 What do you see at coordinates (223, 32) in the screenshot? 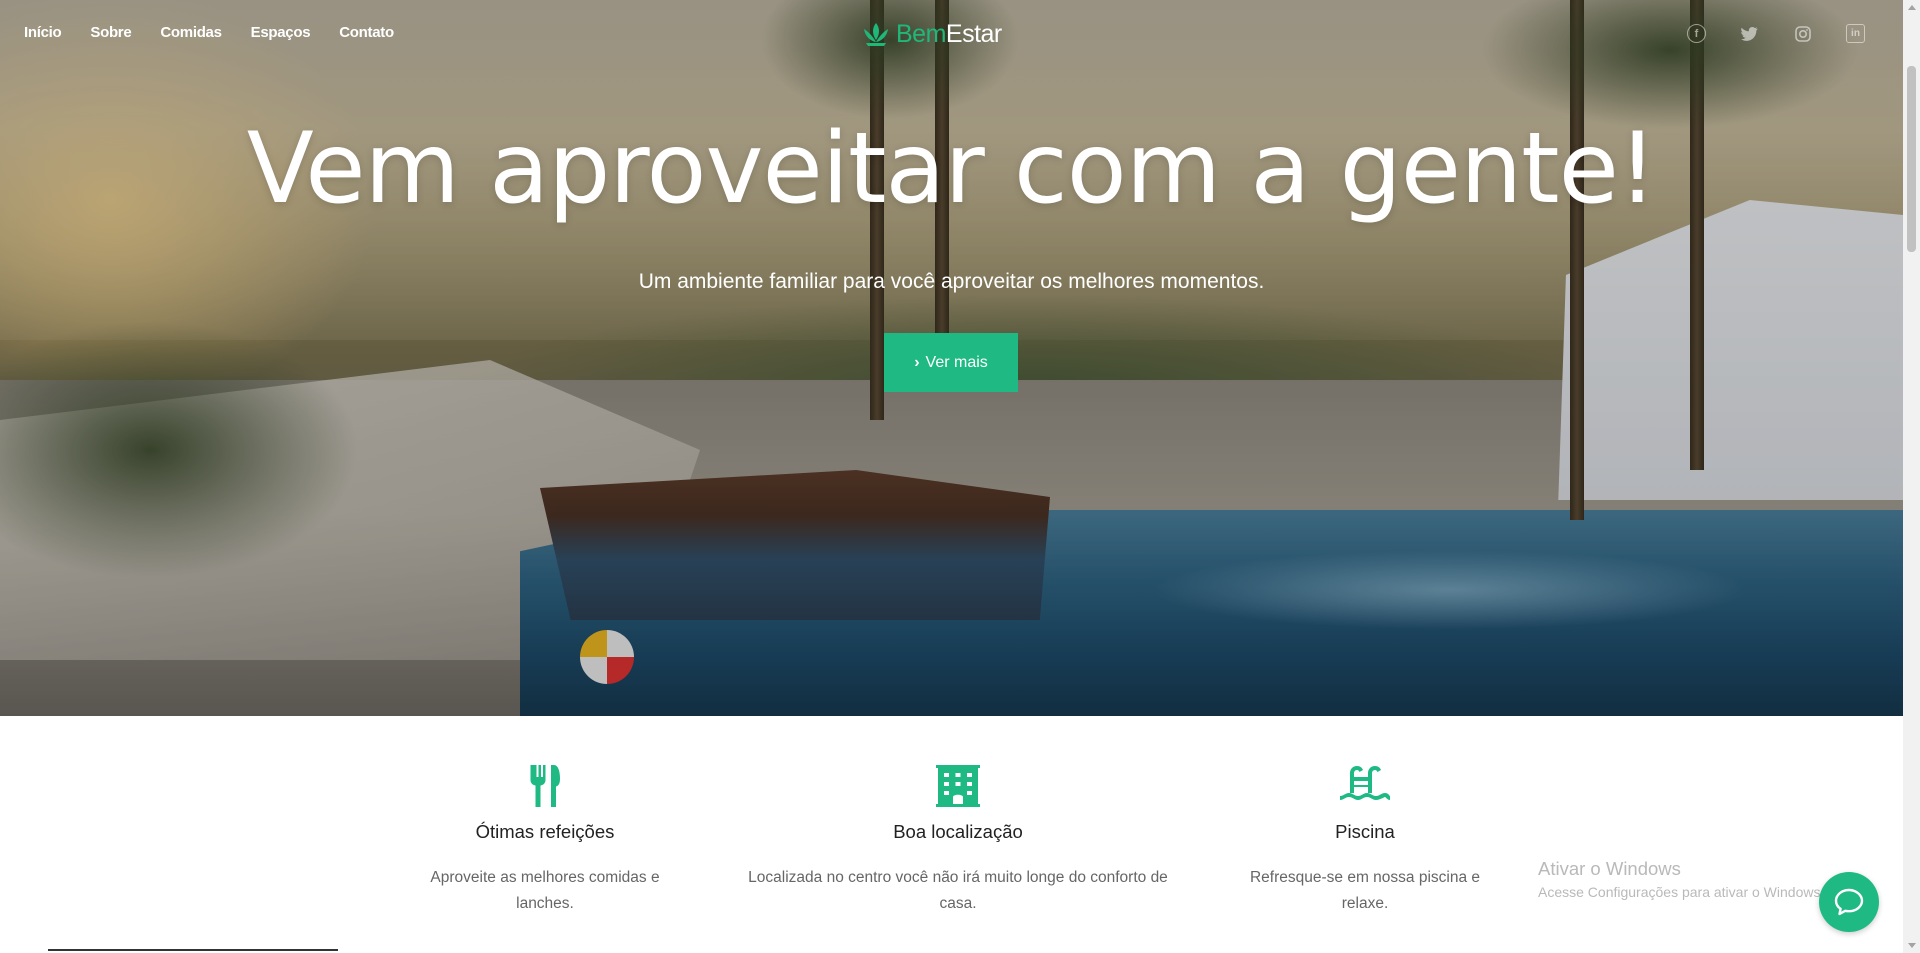
I see `nav-links: Início Sobre Comidas Espaços Contato` at bounding box center [223, 32].